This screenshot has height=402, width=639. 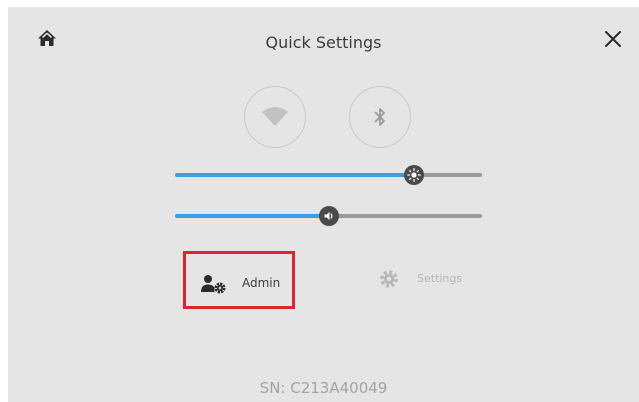 I want to click on gear-icon, so click(x=389, y=279).